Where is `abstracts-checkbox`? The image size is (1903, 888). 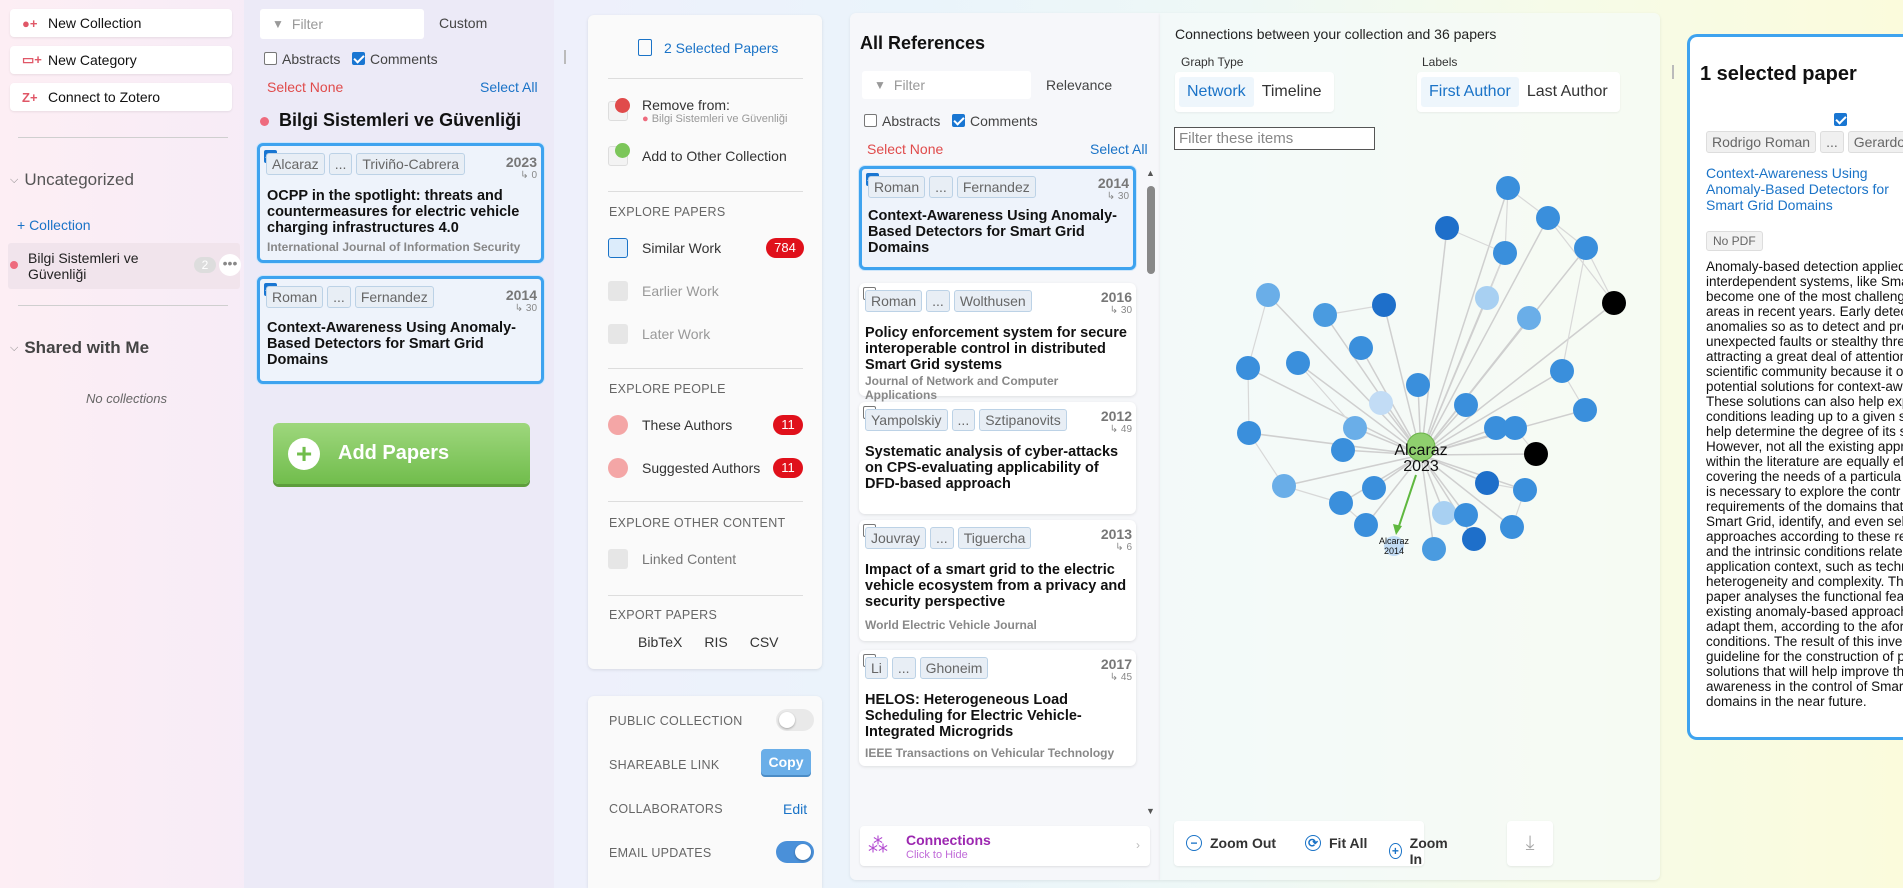
abstracts-checkbox is located at coordinates (870, 120).